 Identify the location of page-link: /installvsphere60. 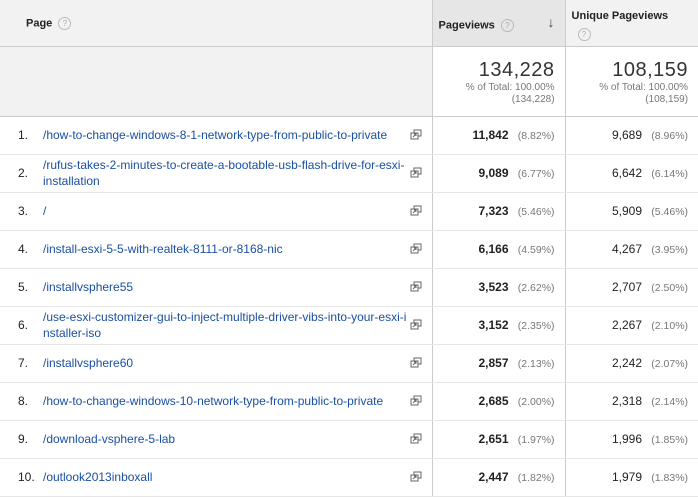
(225, 363).